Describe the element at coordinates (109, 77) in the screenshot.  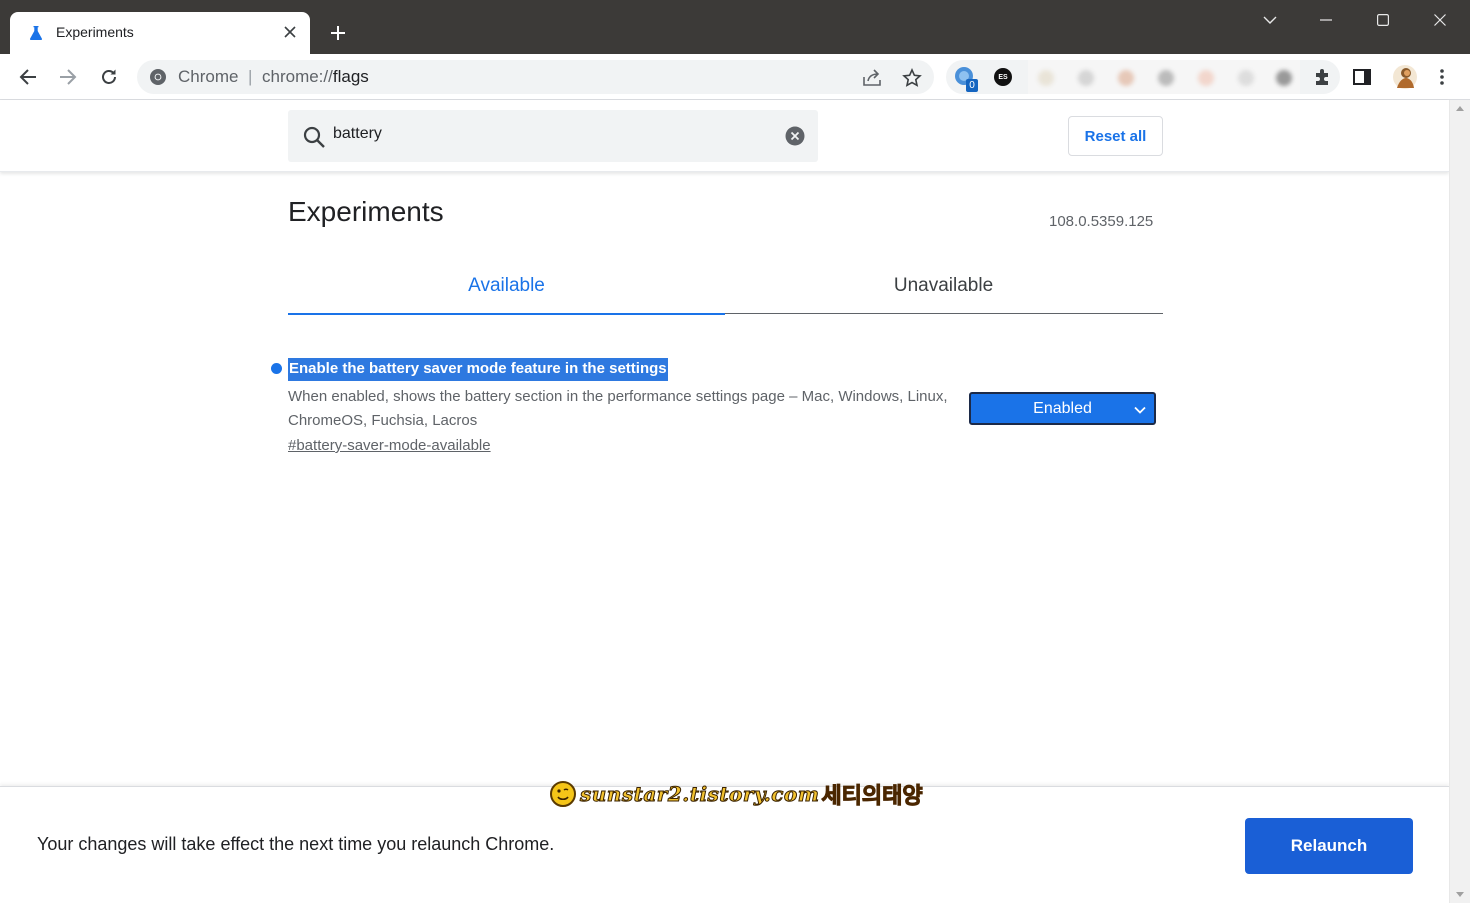
I see `reload-icon` at that location.